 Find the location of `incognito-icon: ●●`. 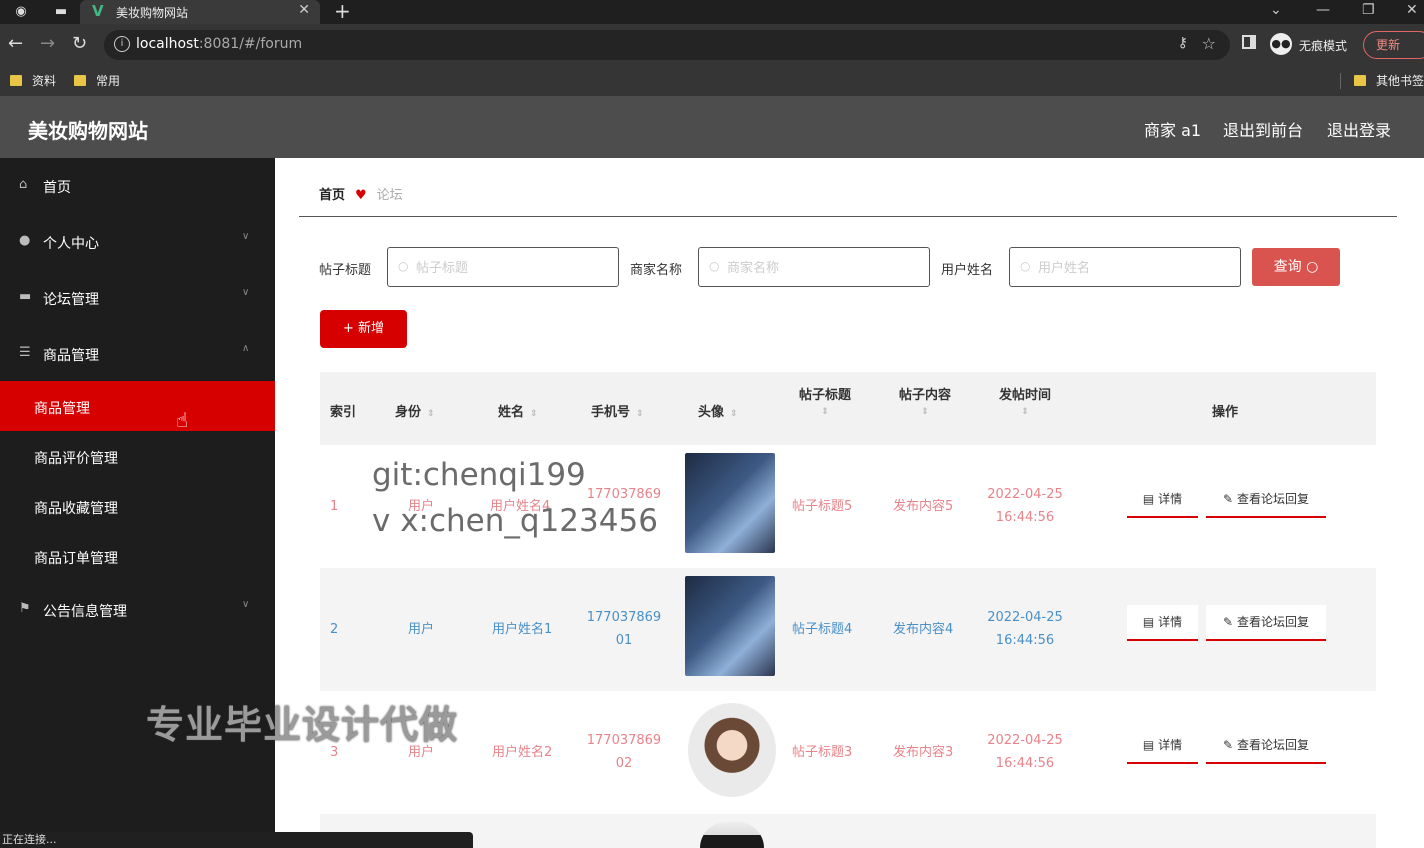

incognito-icon: ●● is located at coordinates (1281, 44).